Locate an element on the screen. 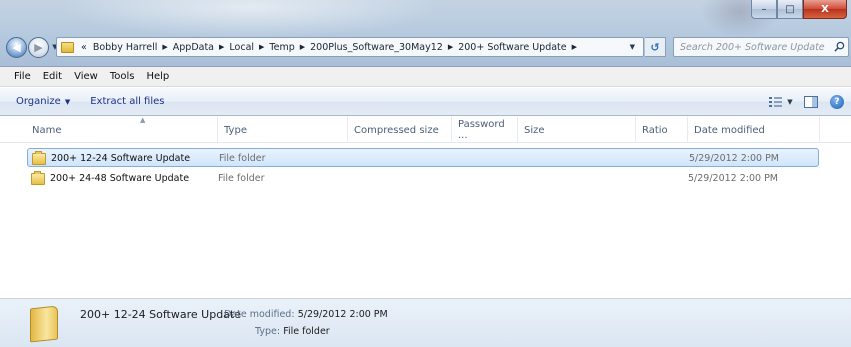 This screenshot has width=851, height=347. details-type-label: Type: is located at coordinates (268, 331).